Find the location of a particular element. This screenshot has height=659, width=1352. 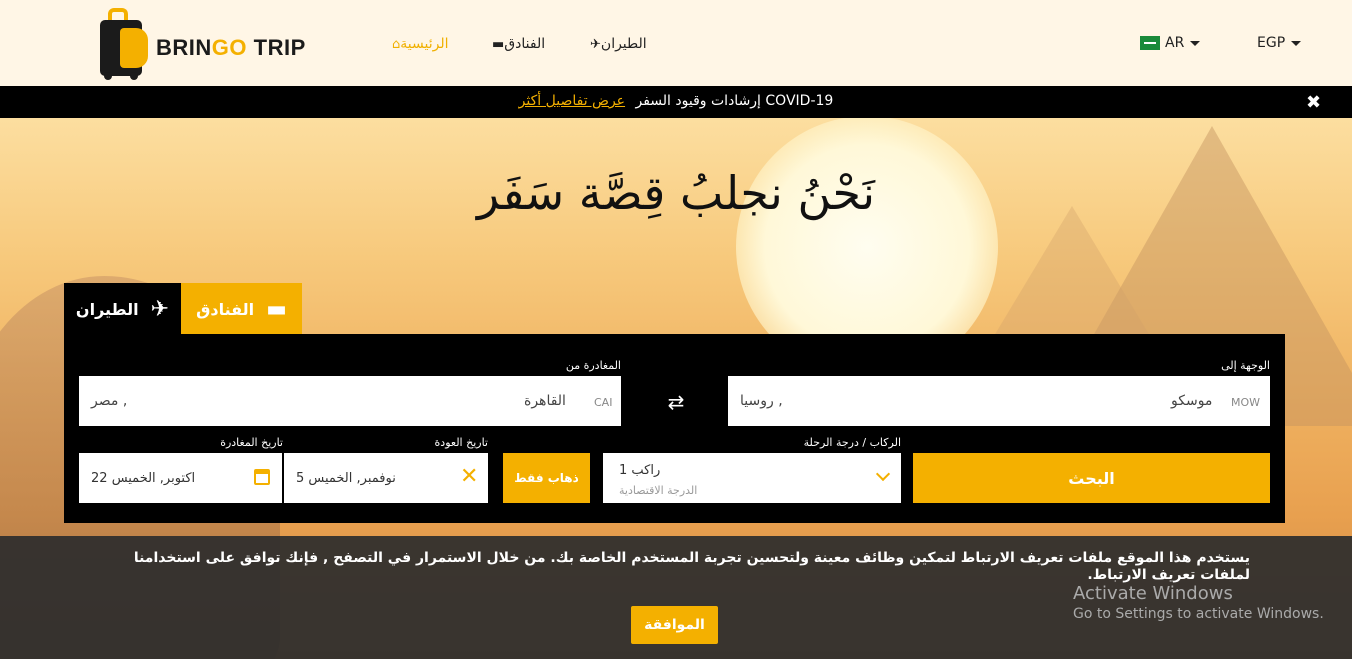

one-way-button: ذهاب فقط is located at coordinates (546, 478).